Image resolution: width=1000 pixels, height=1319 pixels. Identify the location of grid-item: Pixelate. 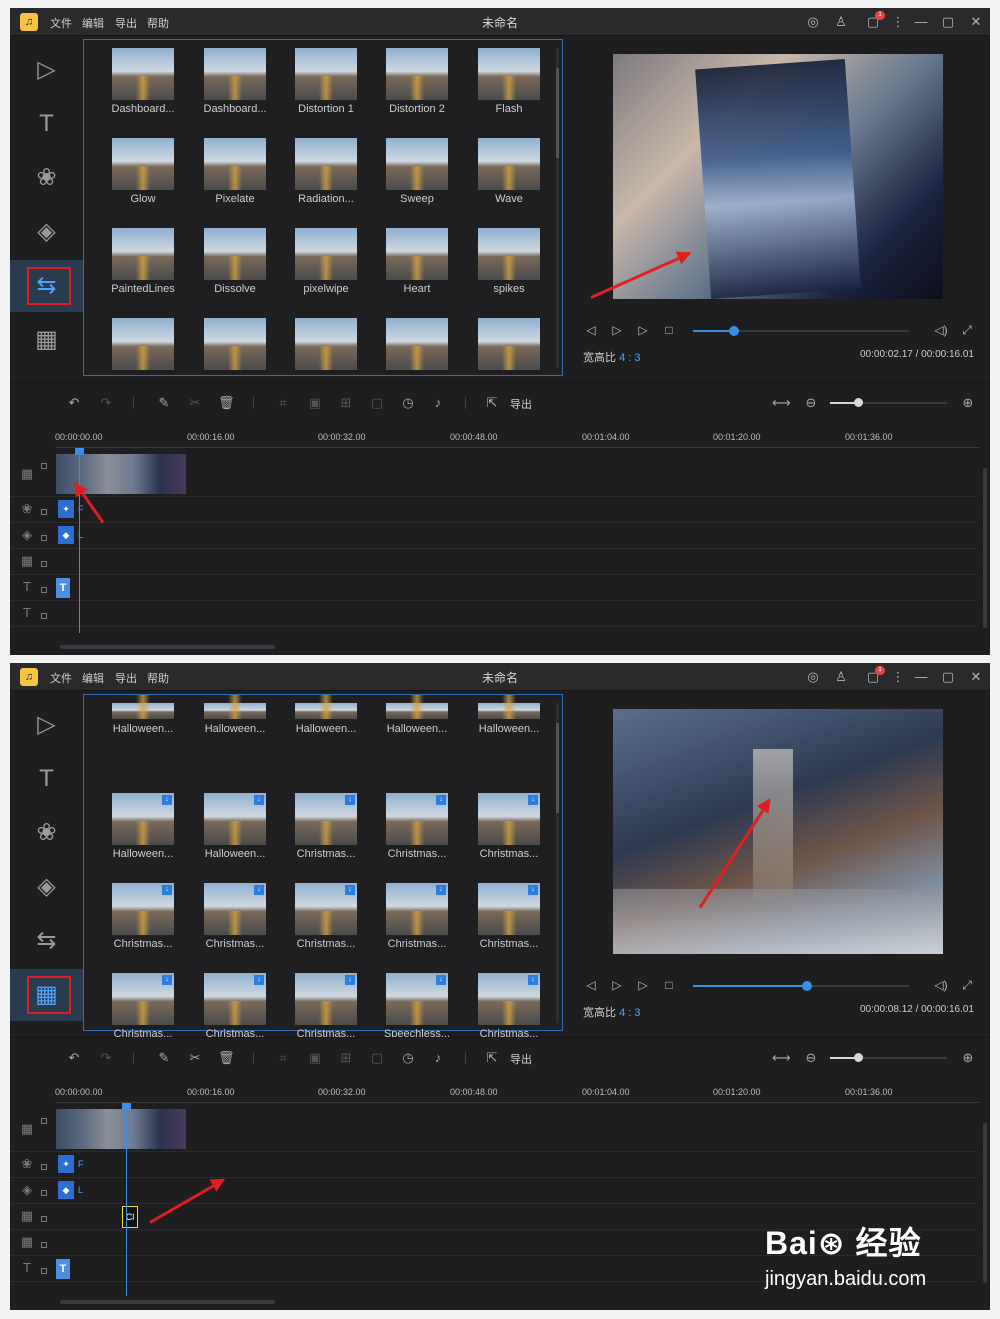
(235, 177).